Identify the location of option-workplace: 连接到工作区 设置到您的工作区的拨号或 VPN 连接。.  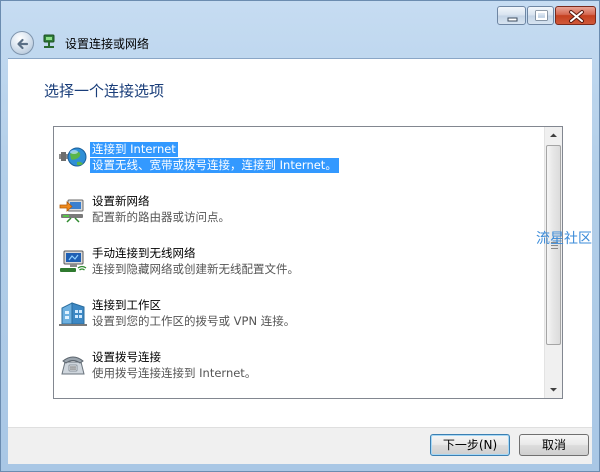
(299, 312).